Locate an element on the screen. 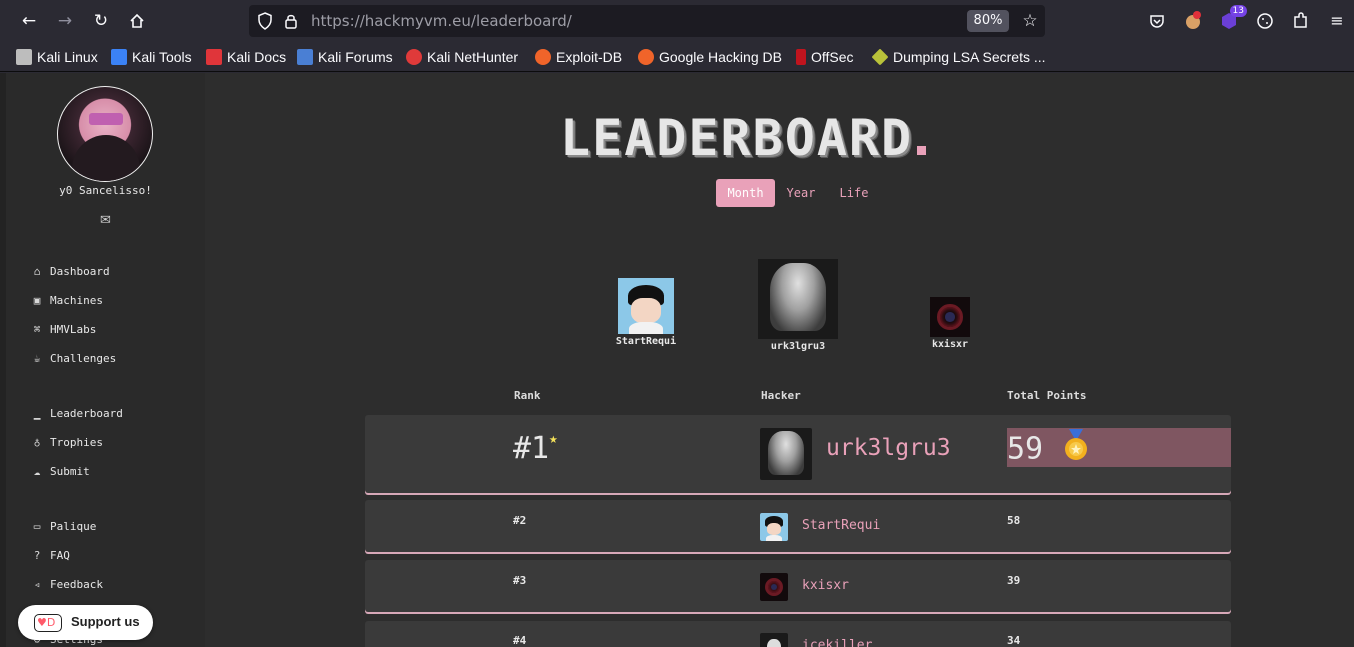 The height and width of the screenshot is (647, 1354). ghdb-icon is located at coordinates (646, 57).